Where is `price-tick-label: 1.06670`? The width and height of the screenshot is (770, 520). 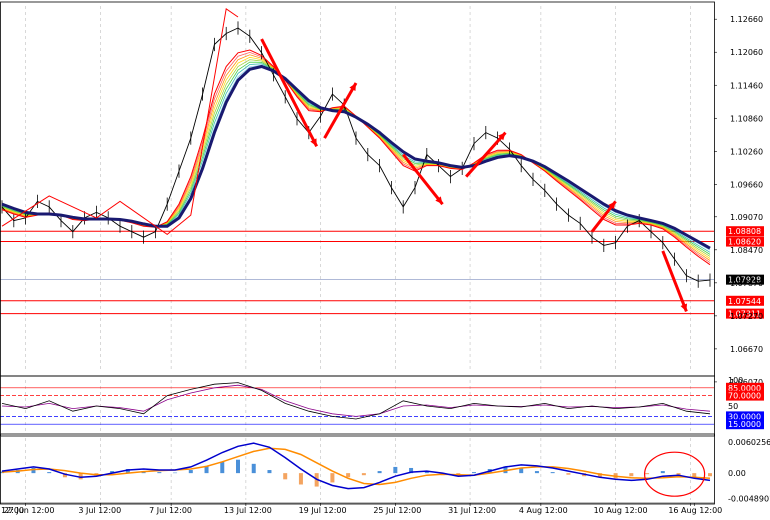 price-tick-label: 1.06670 is located at coordinates (746, 349).